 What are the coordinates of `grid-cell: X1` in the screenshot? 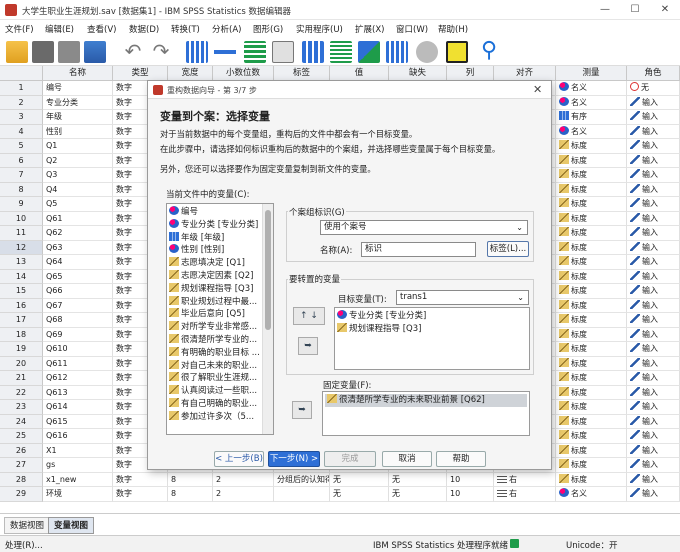 It's located at (78, 450).